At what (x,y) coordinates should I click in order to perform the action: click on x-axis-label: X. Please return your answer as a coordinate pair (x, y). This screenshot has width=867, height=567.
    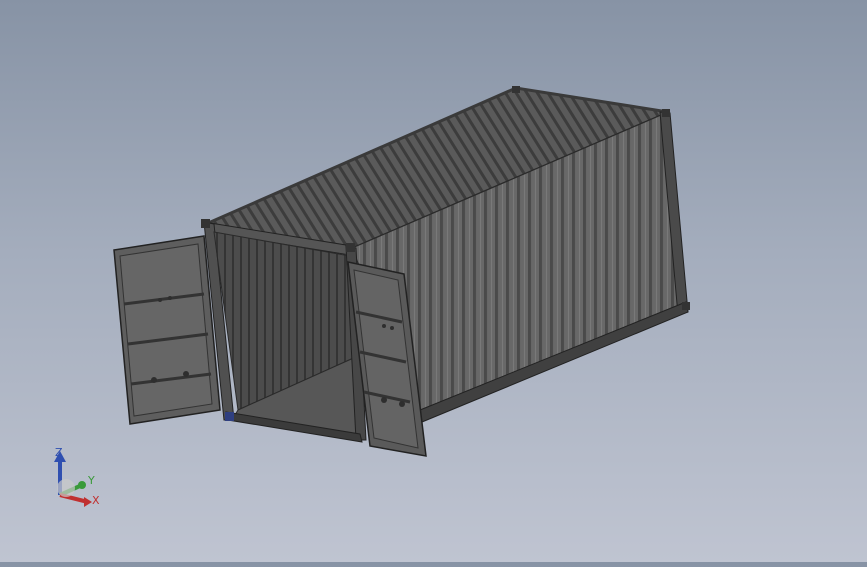
    Looking at the image, I should click on (96, 500).